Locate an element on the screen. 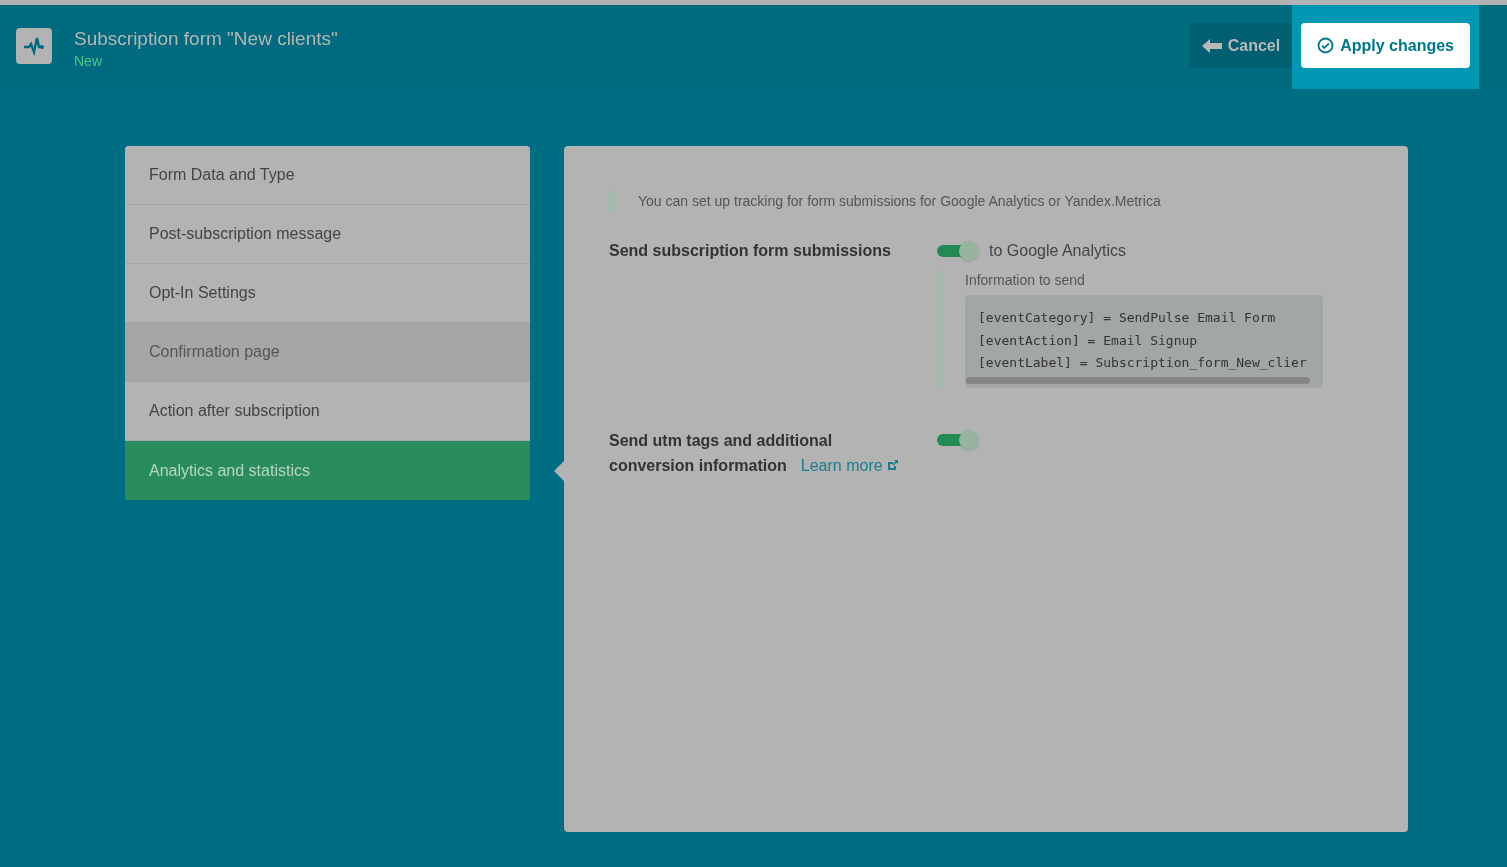 The height and width of the screenshot is (867, 1507). scrollbar is located at coordinates (1138, 380).